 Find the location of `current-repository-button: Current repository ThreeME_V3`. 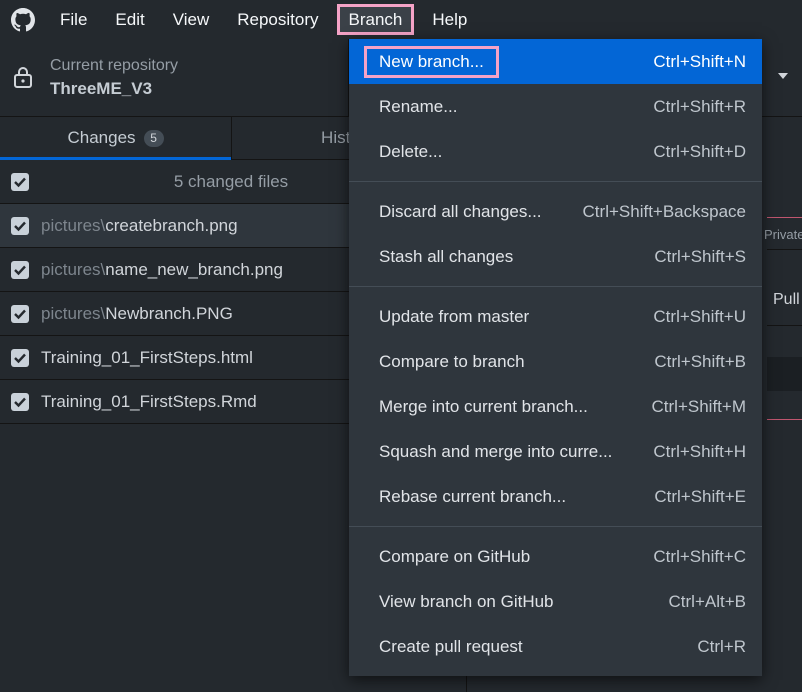

current-repository-button: Current repository ThreeME_V3 is located at coordinates (174, 77).